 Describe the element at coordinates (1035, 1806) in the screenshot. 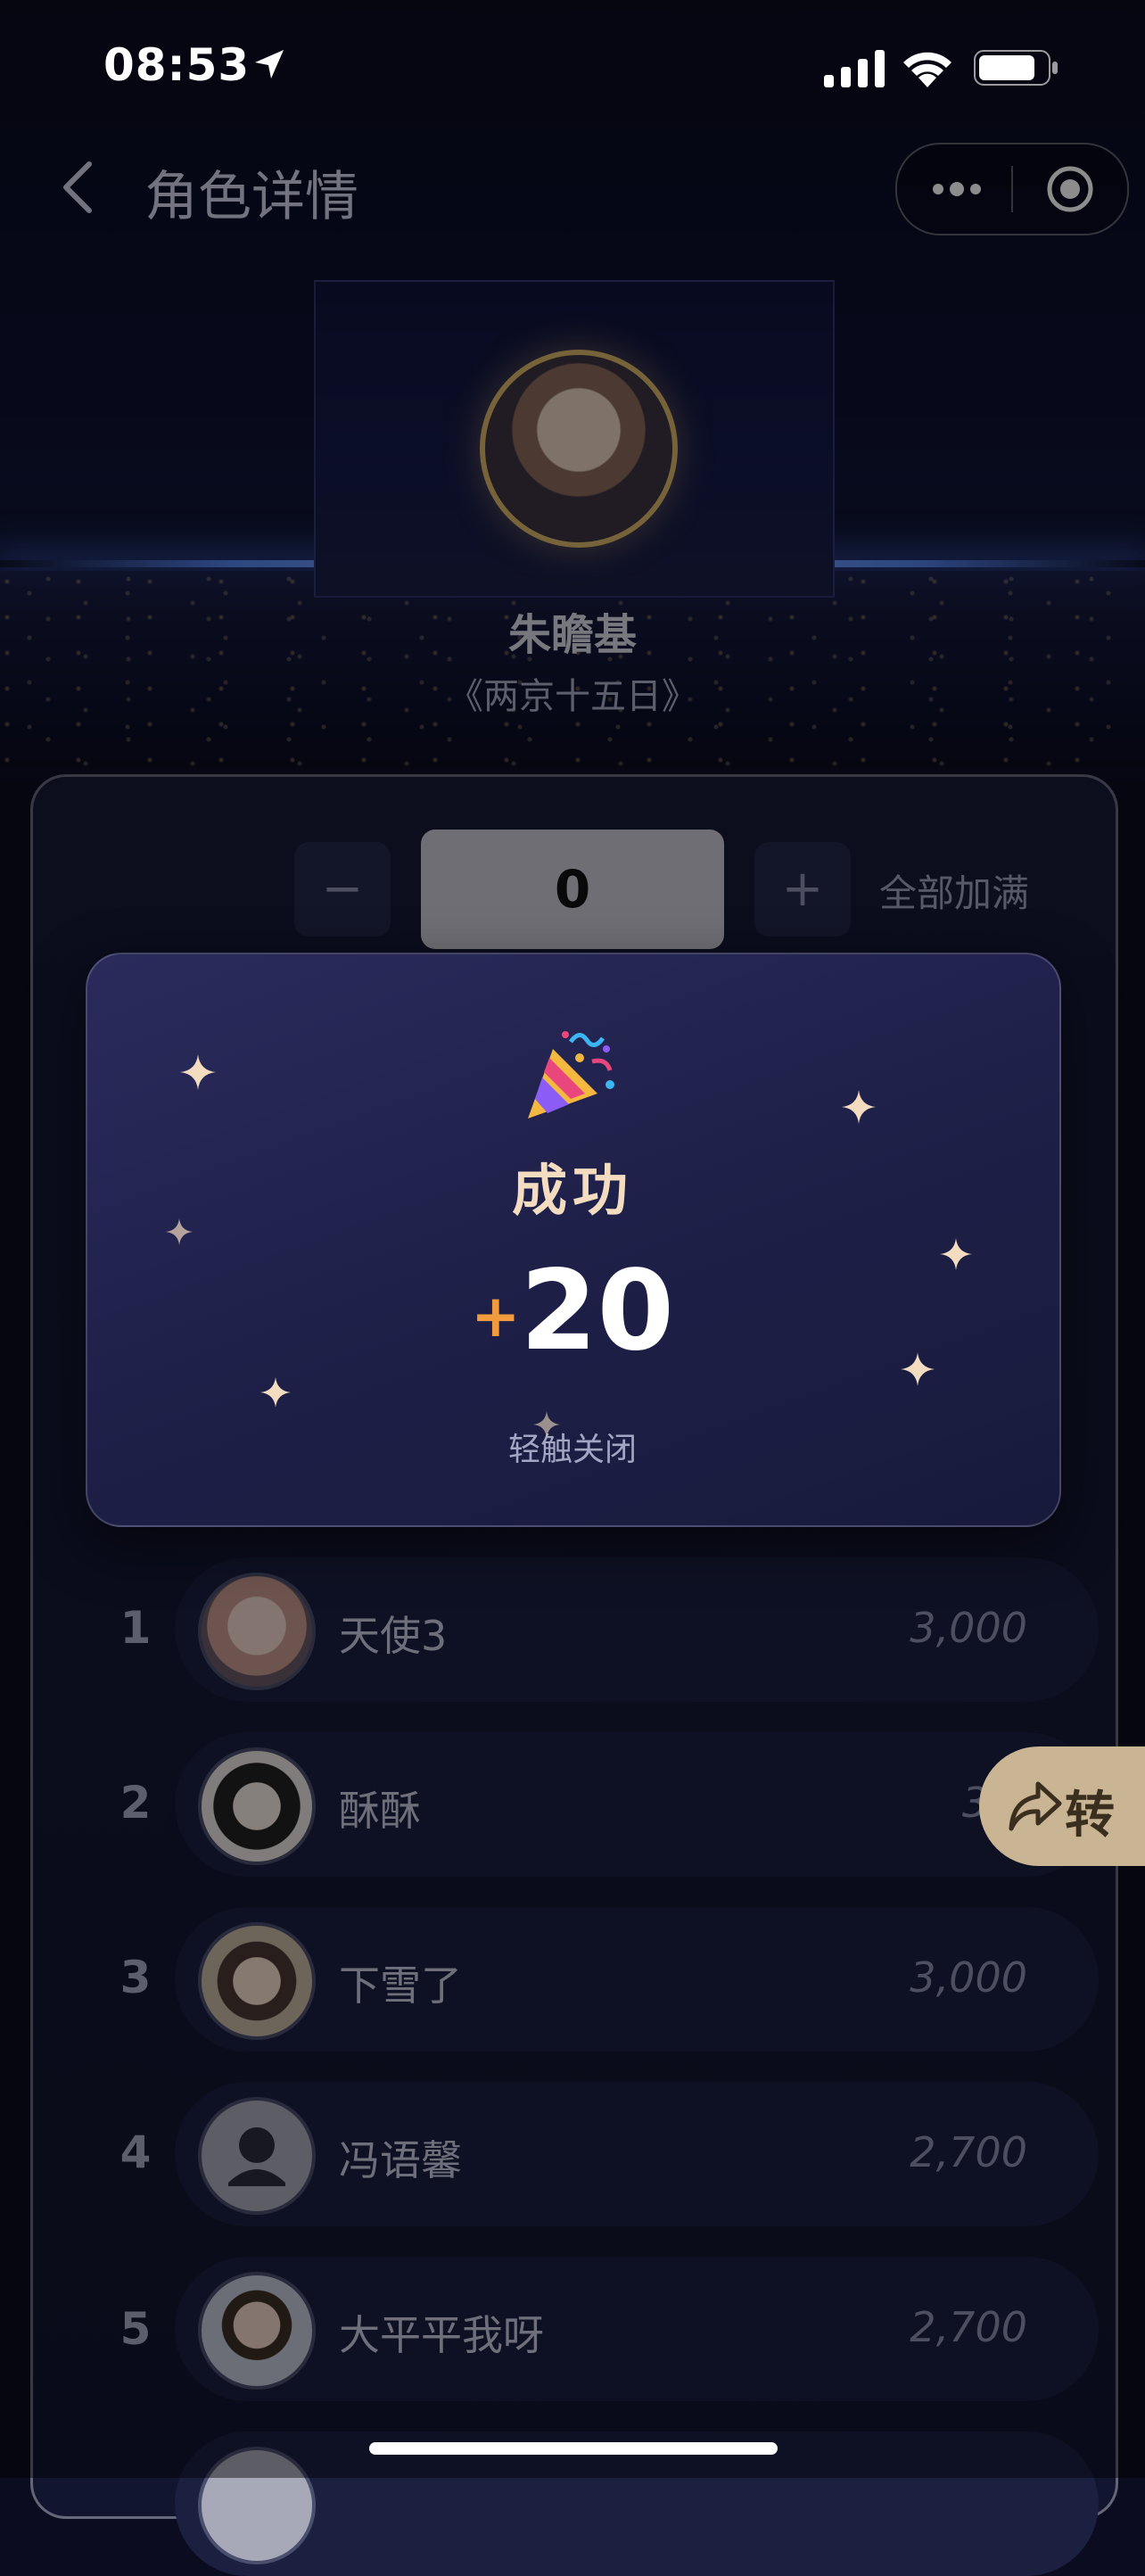

I see `share-arrow-icon` at that location.